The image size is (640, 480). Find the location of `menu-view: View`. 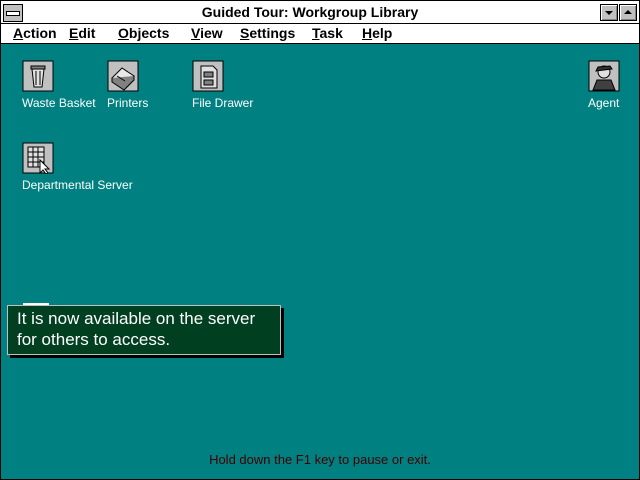

menu-view: View is located at coordinates (207, 33).